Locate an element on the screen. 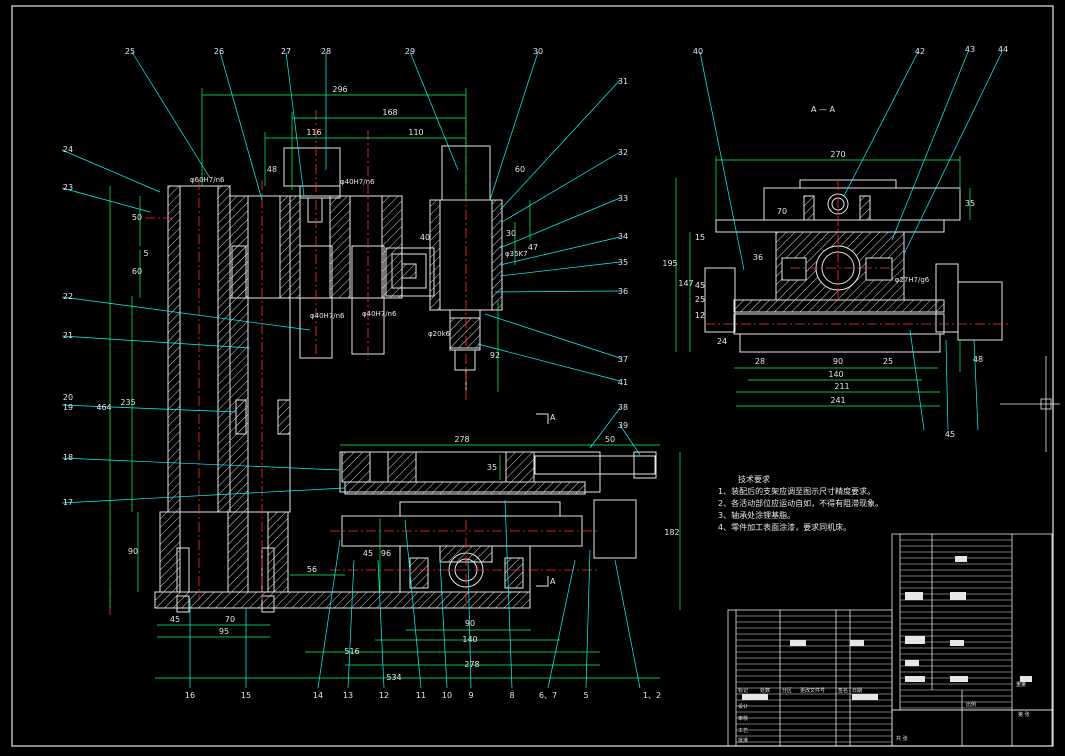  notes-title: 技术要求 is located at coordinates (754, 479).